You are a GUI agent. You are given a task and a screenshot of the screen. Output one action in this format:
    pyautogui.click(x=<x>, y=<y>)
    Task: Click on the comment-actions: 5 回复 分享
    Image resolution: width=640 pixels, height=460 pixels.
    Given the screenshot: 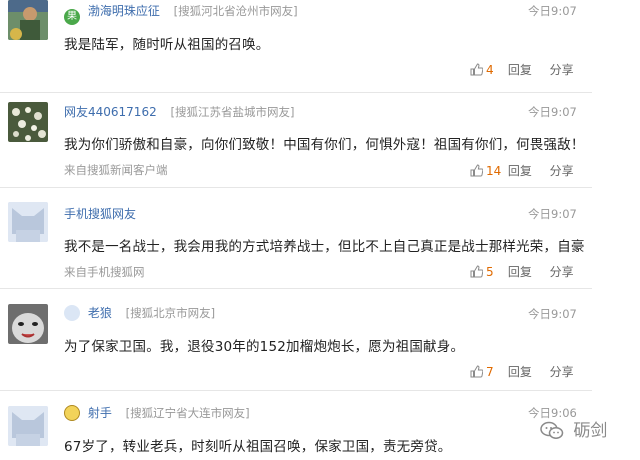 What is the action you would take?
    pyautogui.click(x=522, y=271)
    